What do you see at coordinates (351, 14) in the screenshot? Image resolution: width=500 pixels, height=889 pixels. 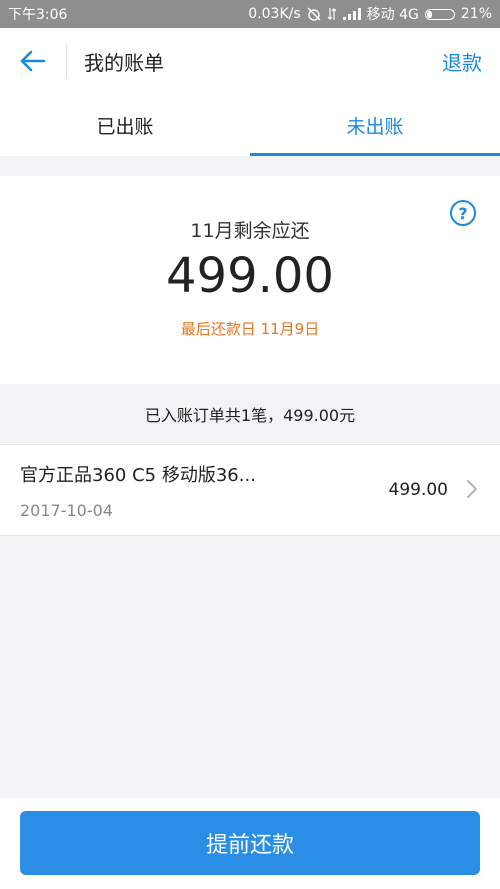 I see `signal-icon` at bounding box center [351, 14].